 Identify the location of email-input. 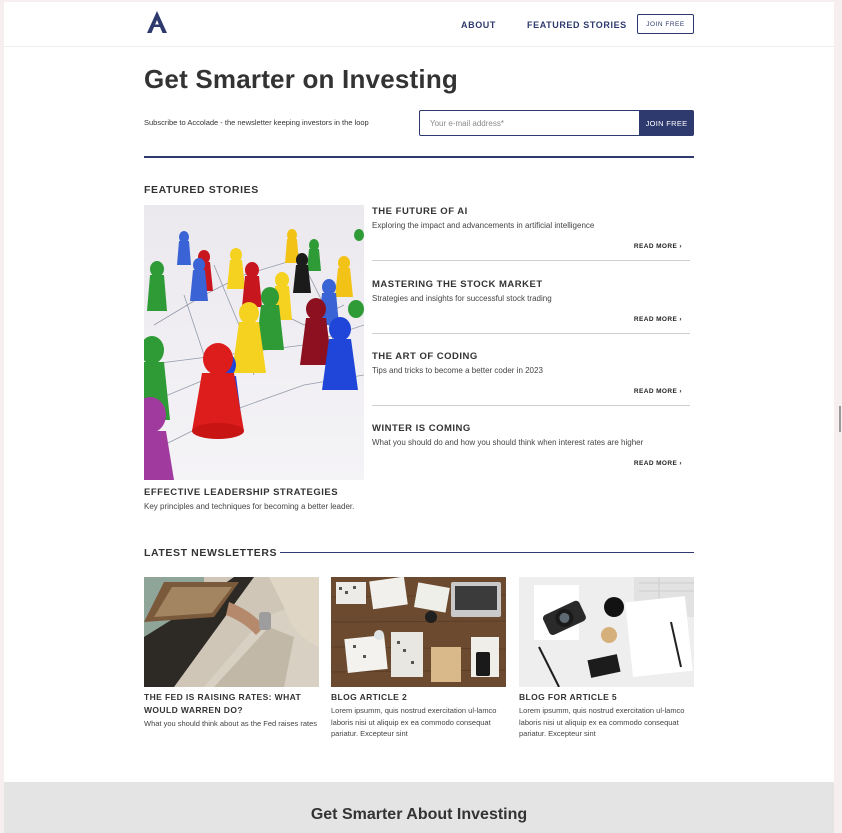
(529, 123).